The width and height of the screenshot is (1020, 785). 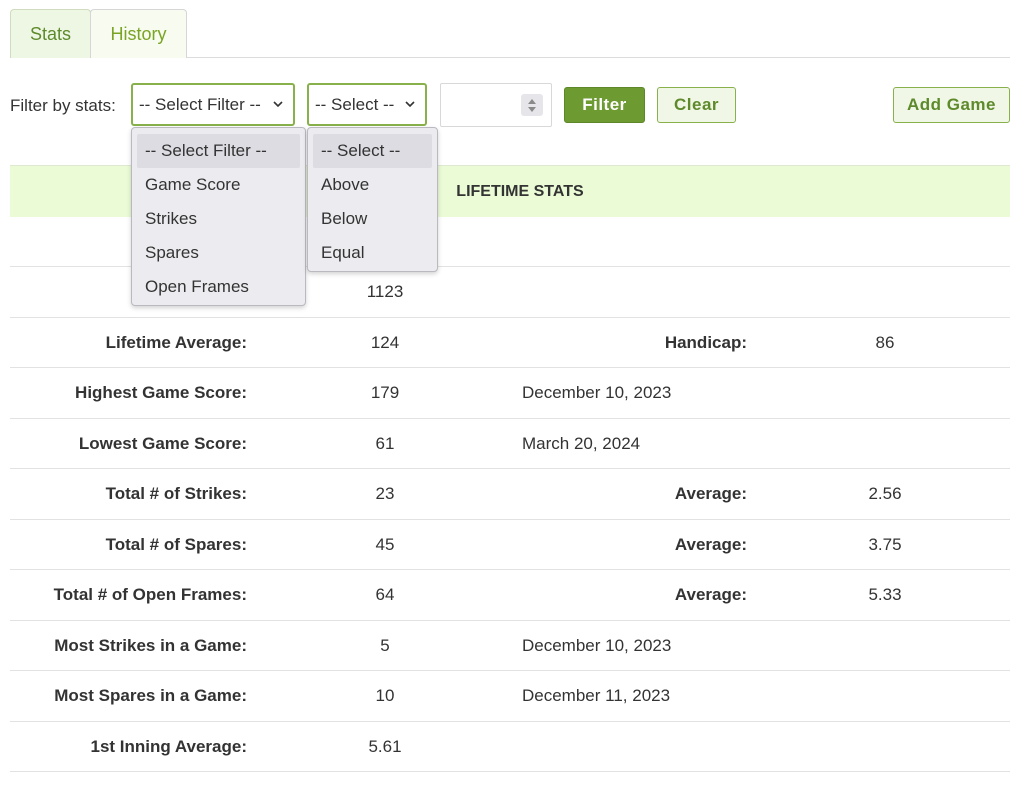 I want to click on operator-select-value: -- Select --, so click(x=355, y=104).